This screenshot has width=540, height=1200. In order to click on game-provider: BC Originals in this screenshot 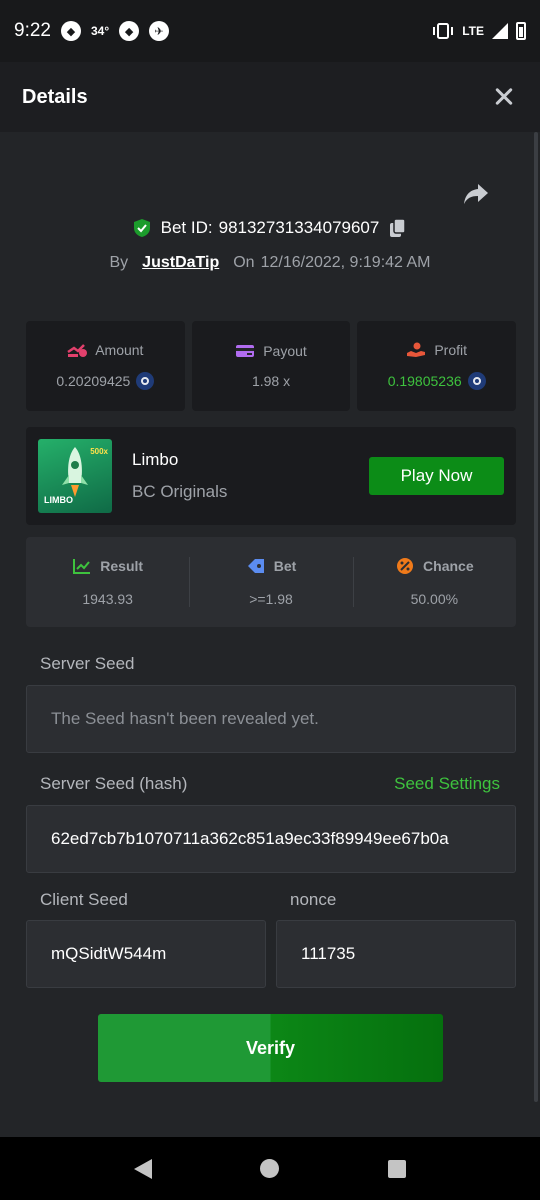, I will do `click(180, 491)`.